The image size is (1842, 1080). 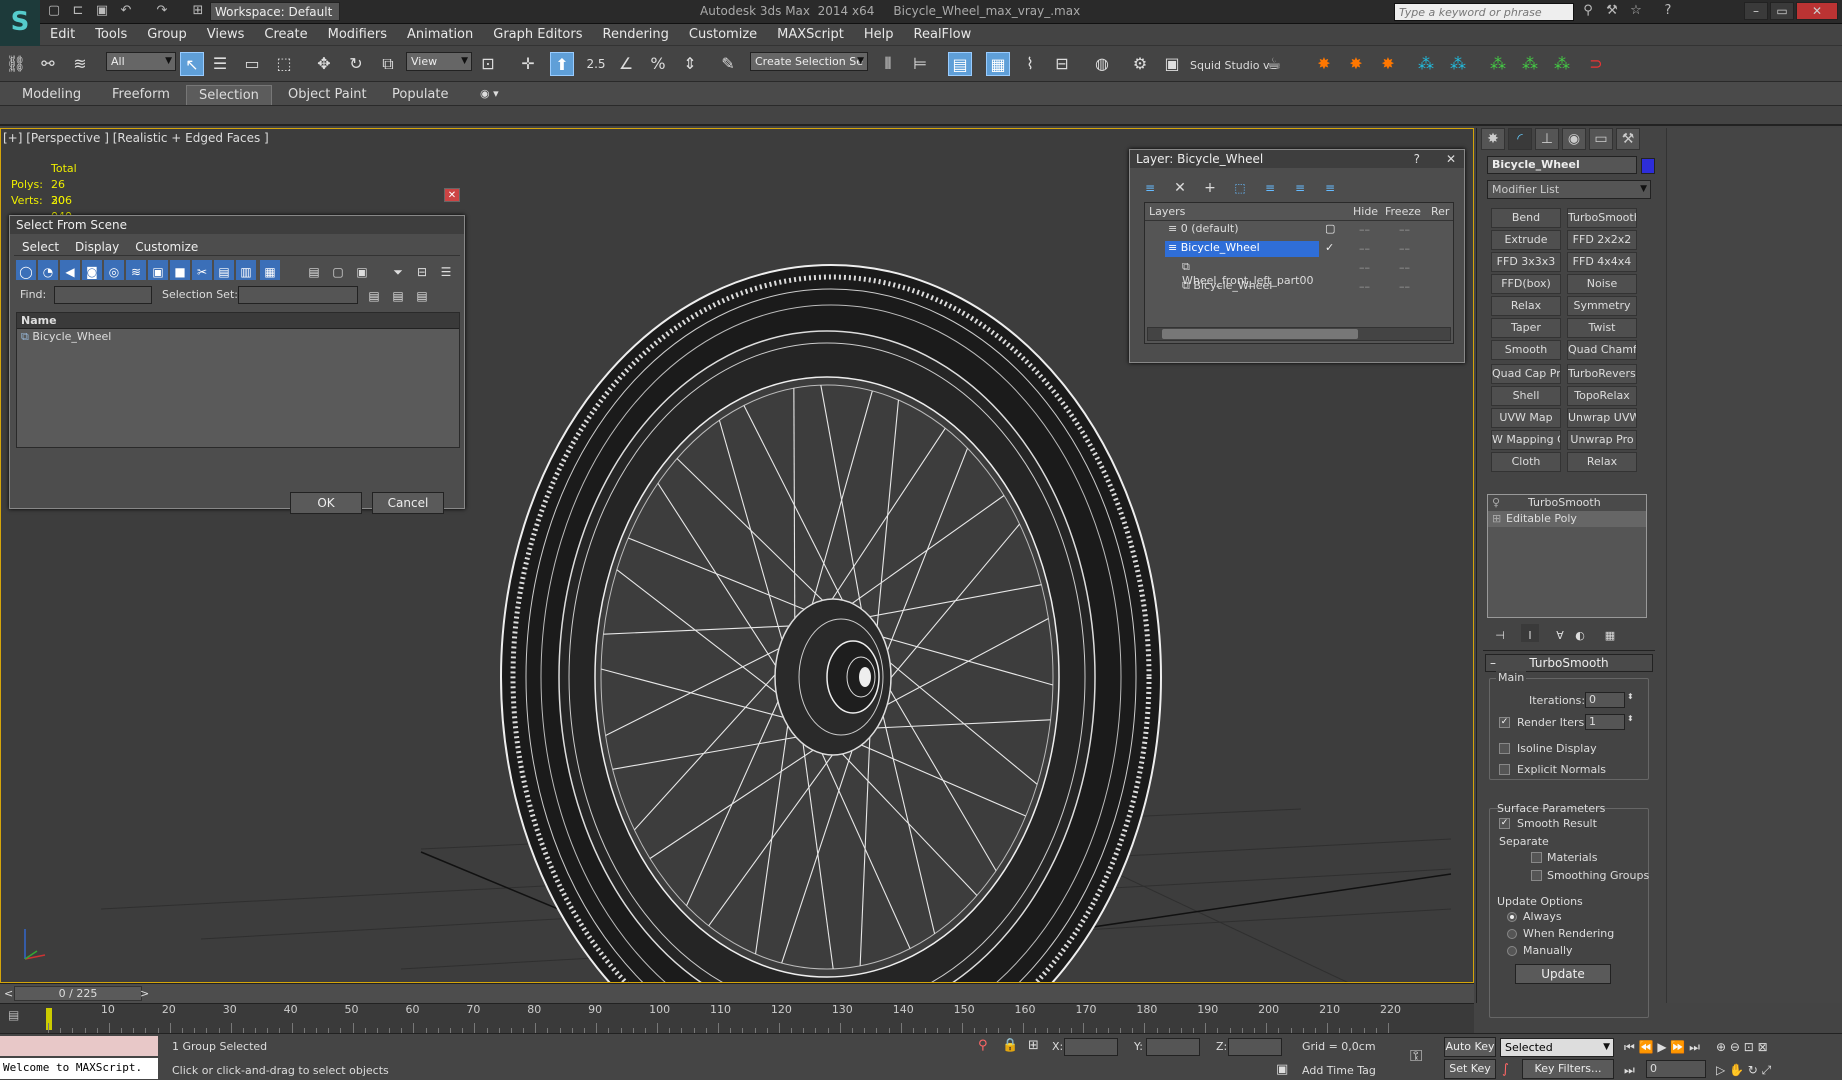 I want to click on render-iters-spinner-arrows: ⬍, so click(x=1630, y=718).